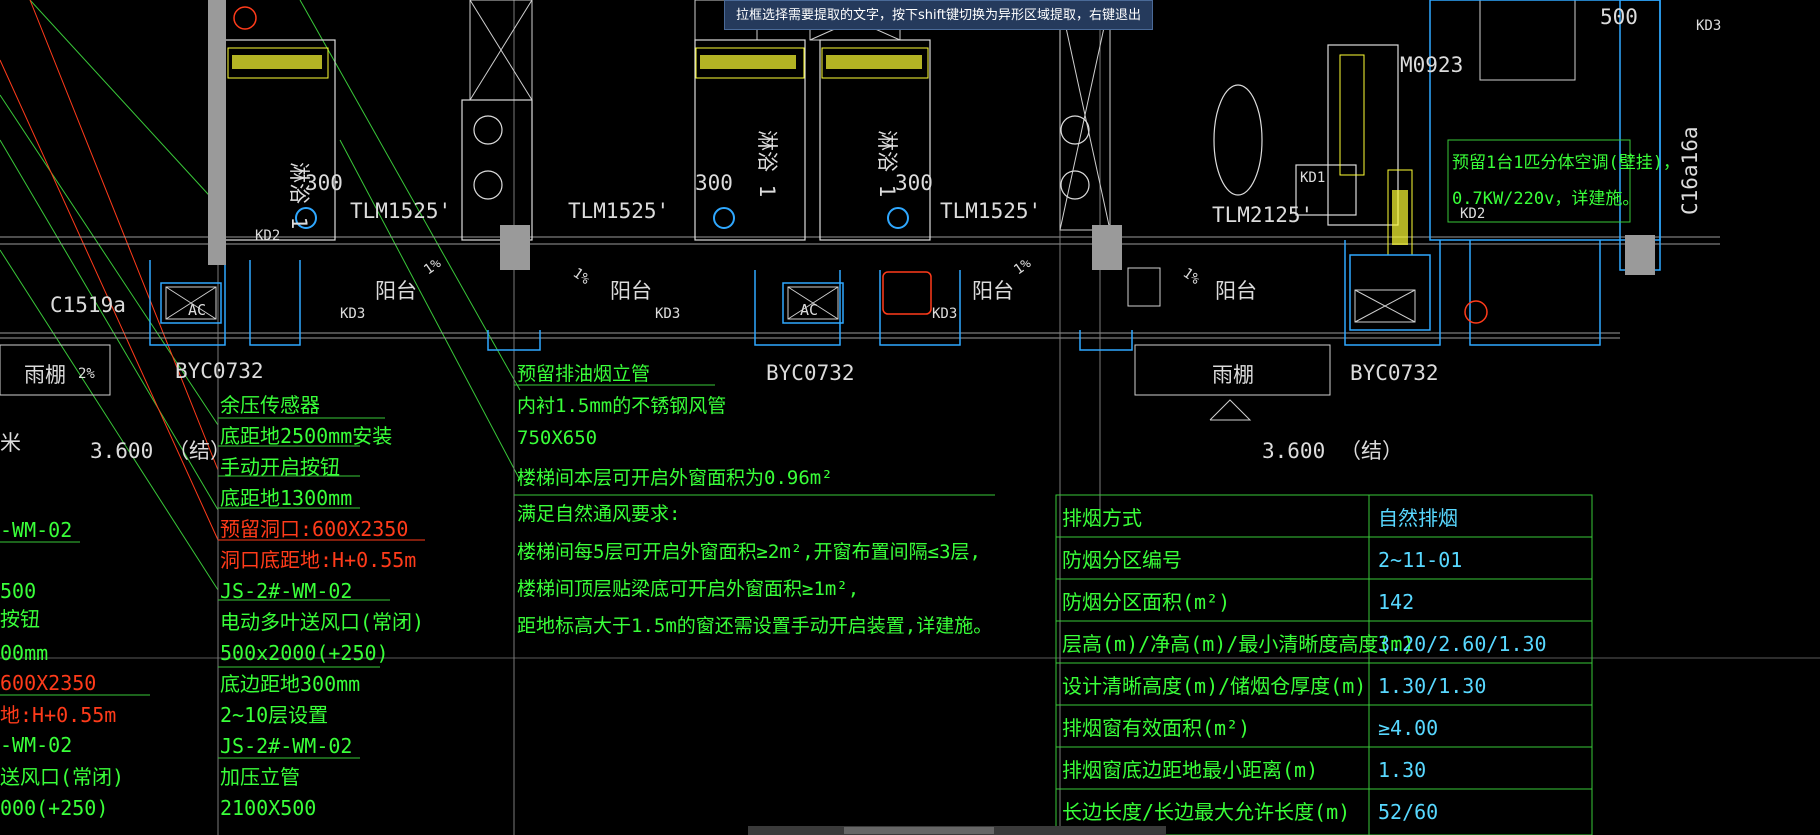  I want to click on table-value: 自然排烟, so click(1418, 518).